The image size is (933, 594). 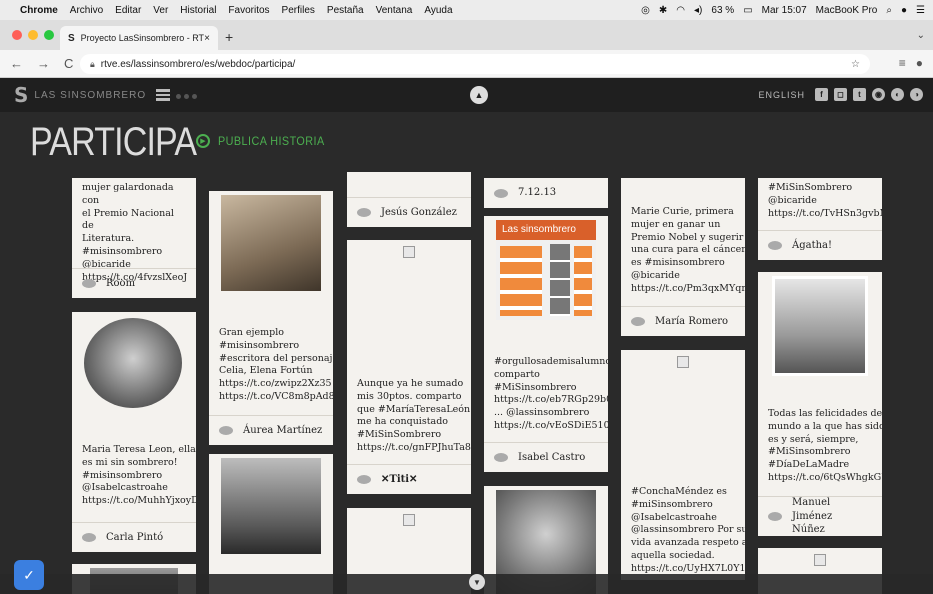 What do you see at coordinates (645, 10) in the screenshot?
I see `screen-record-icon: ◎` at bounding box center [645, 10].